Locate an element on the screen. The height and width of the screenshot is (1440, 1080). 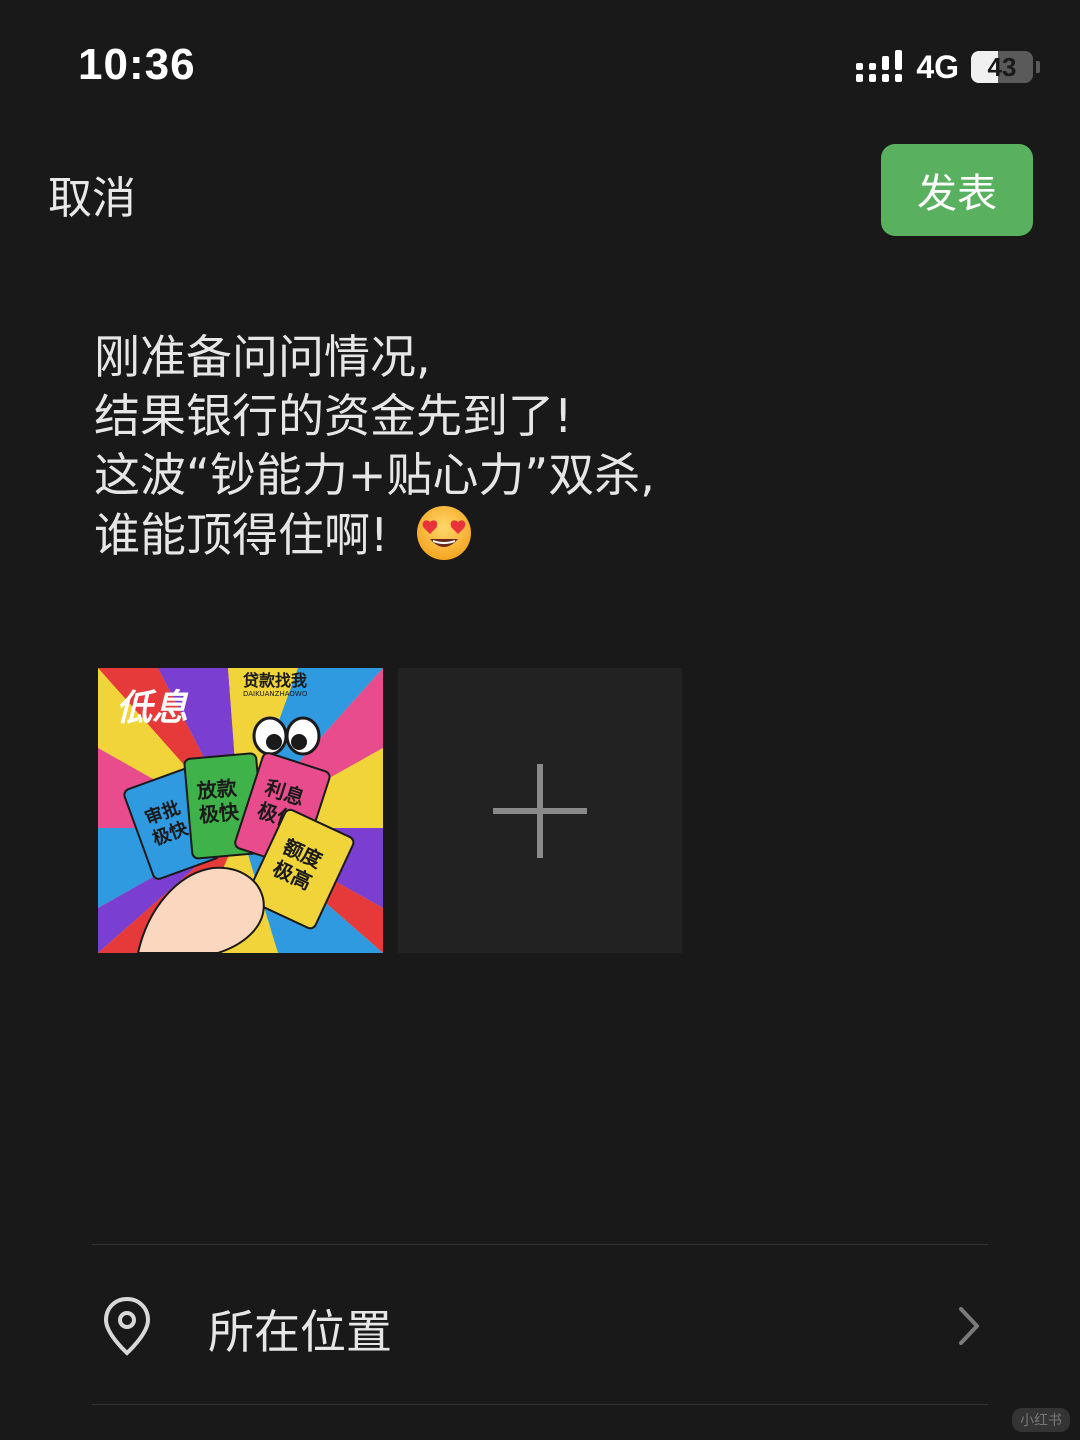
publish-button: 发表 is located at coordinates (957, 190).